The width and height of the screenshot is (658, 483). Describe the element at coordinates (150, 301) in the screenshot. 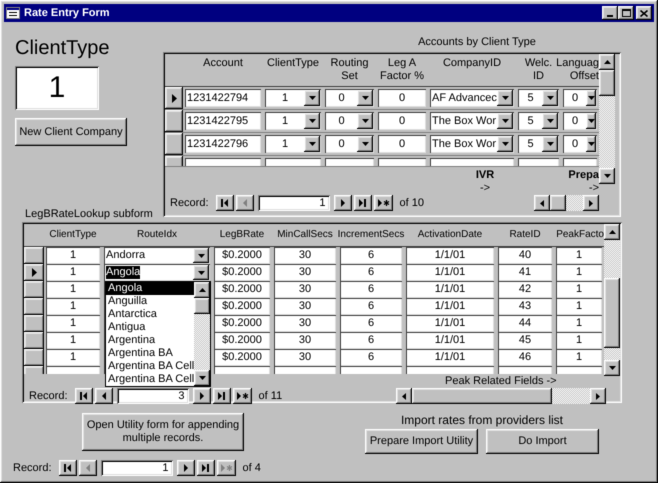

I see `dropdown-option: Anguilla` at that location.